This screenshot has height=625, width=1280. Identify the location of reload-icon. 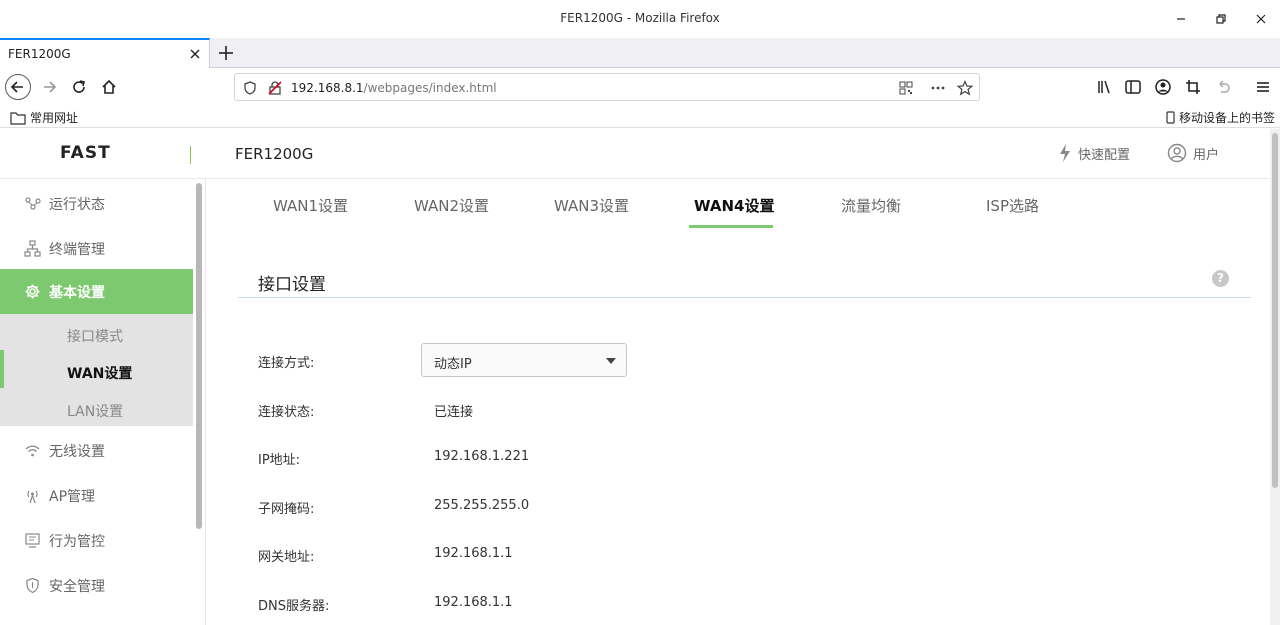
(79, 86).